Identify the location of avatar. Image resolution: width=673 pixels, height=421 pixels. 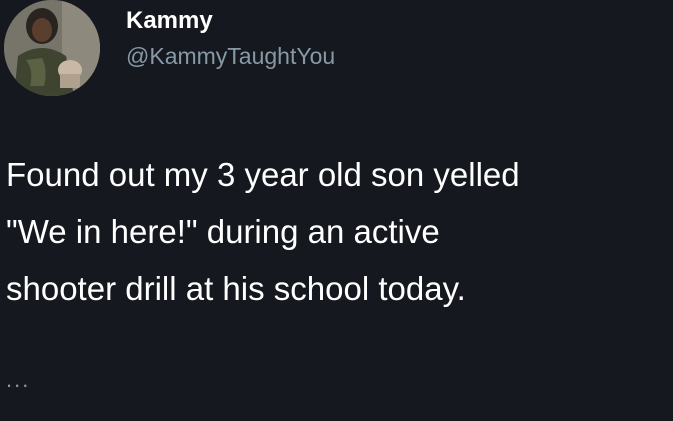
(52, 48).